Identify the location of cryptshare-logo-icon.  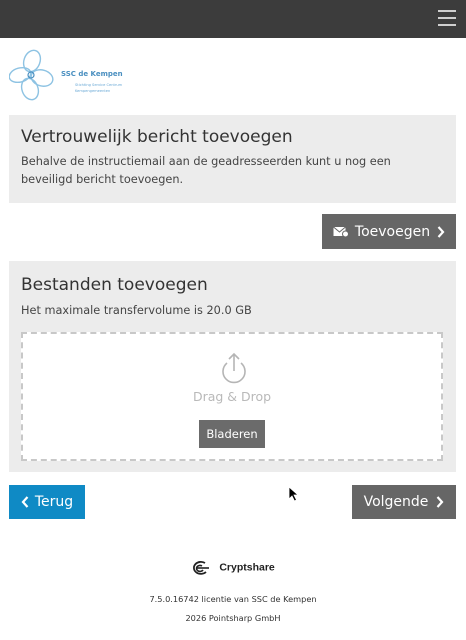
(201, 567).